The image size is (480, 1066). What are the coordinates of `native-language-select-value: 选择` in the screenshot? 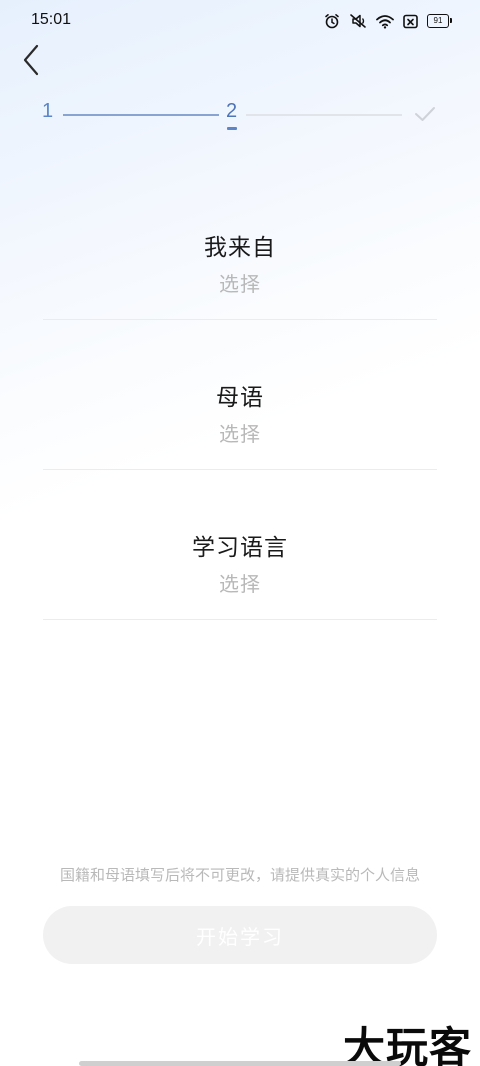 It's located at (240, 432).